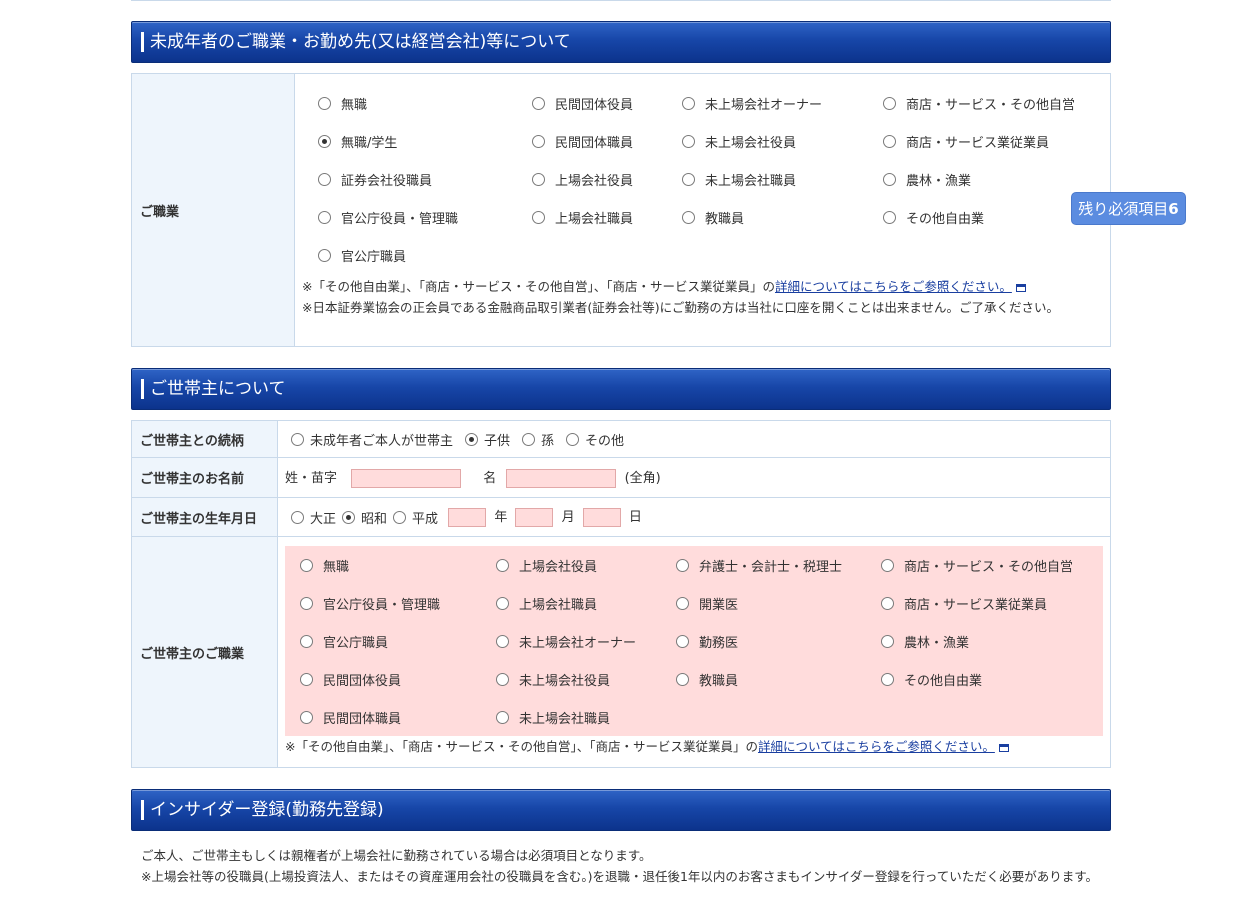 This screenshot has width=1257, height=908. What do you see at coordinates (425, 179) in the screenshot?
I see `radio-option: 証券会社役職員` at bounding box center [425, 179].